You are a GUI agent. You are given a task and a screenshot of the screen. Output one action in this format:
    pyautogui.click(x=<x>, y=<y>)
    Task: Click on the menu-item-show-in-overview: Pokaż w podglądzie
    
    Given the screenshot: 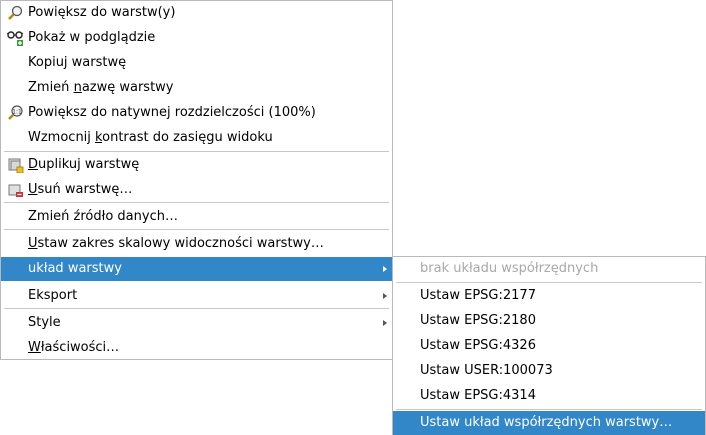 What is the action you would take?
    pyautogui.click(x=196, y=38)
    